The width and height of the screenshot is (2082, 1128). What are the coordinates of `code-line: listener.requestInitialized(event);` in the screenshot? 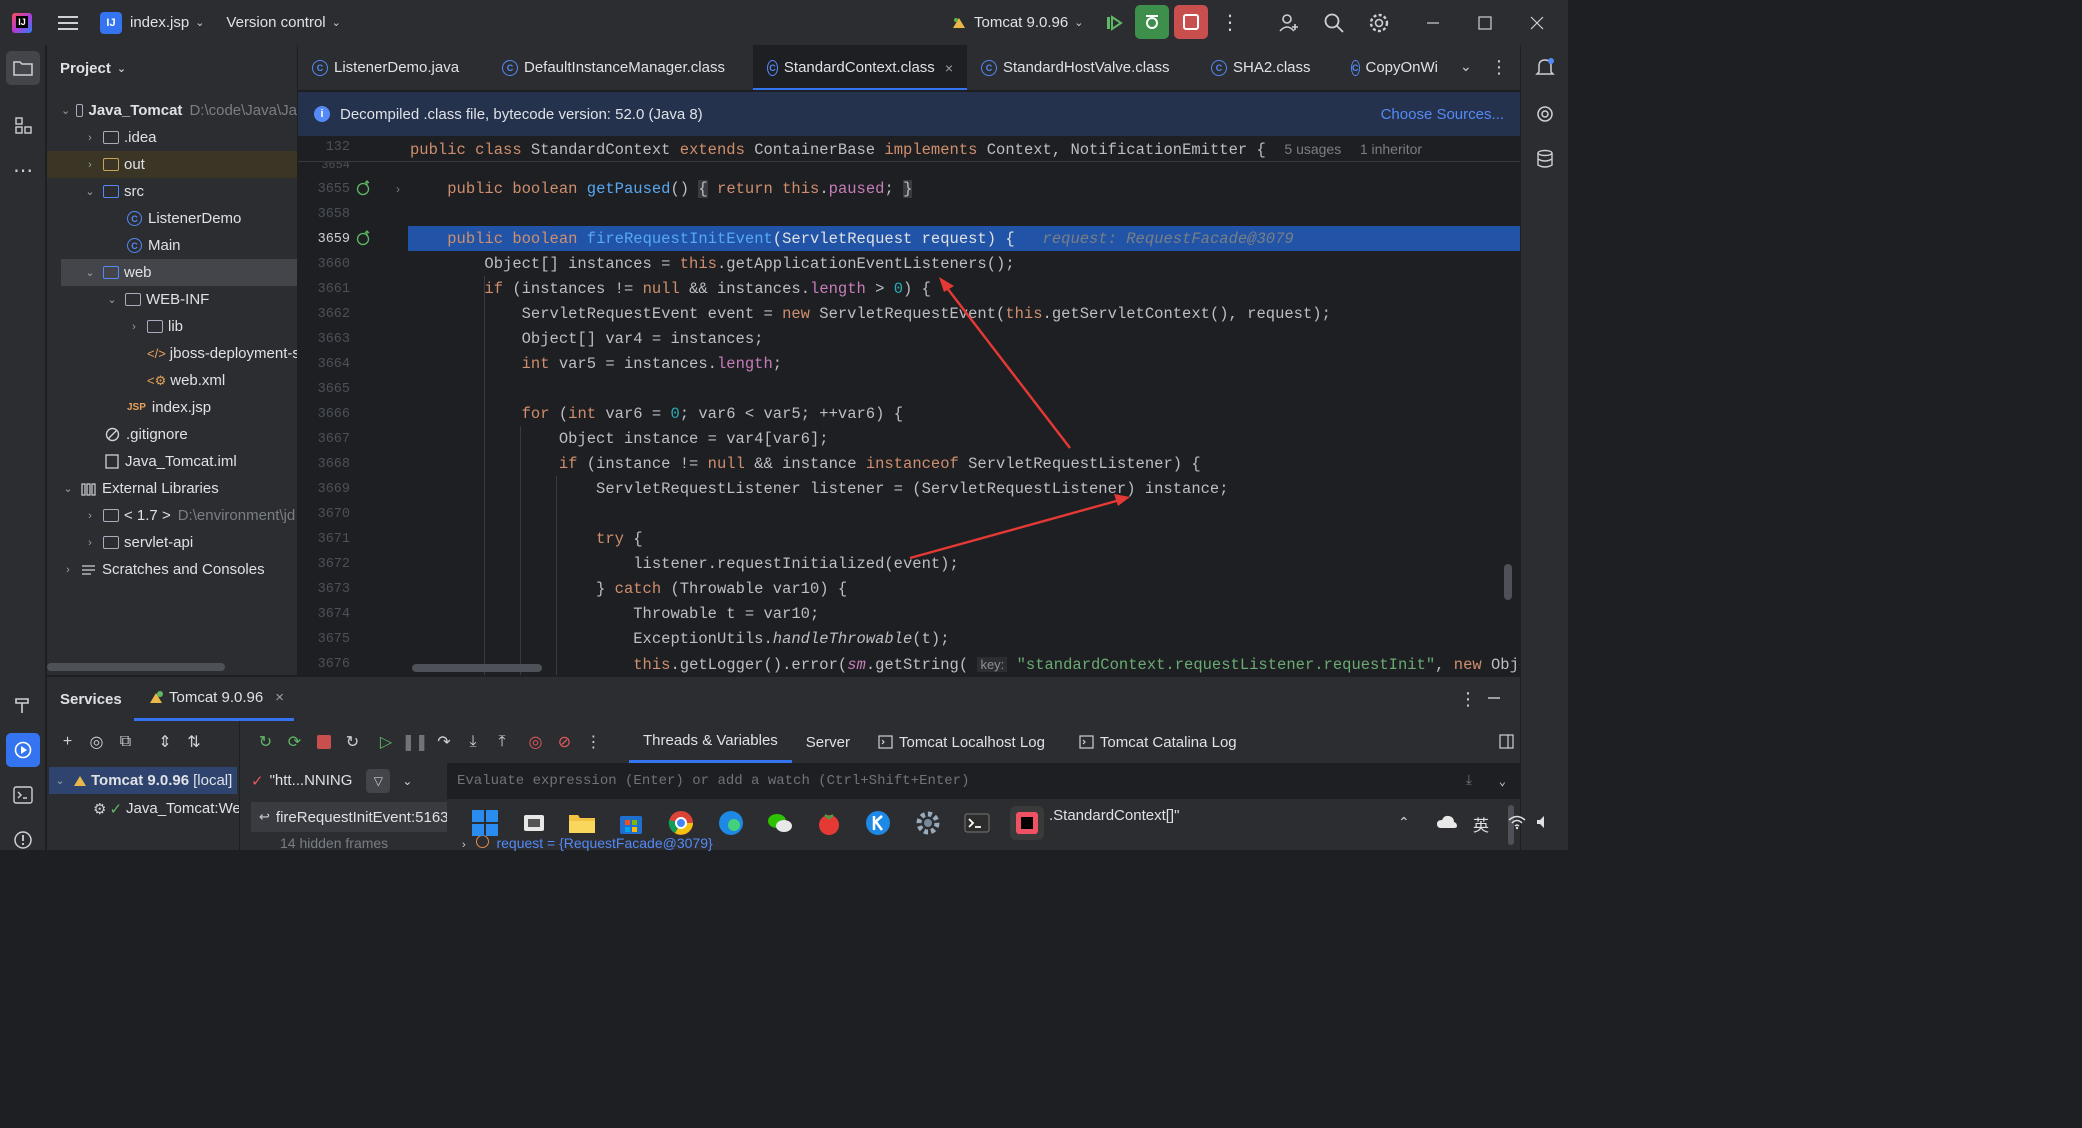 It's located at (684, 564).